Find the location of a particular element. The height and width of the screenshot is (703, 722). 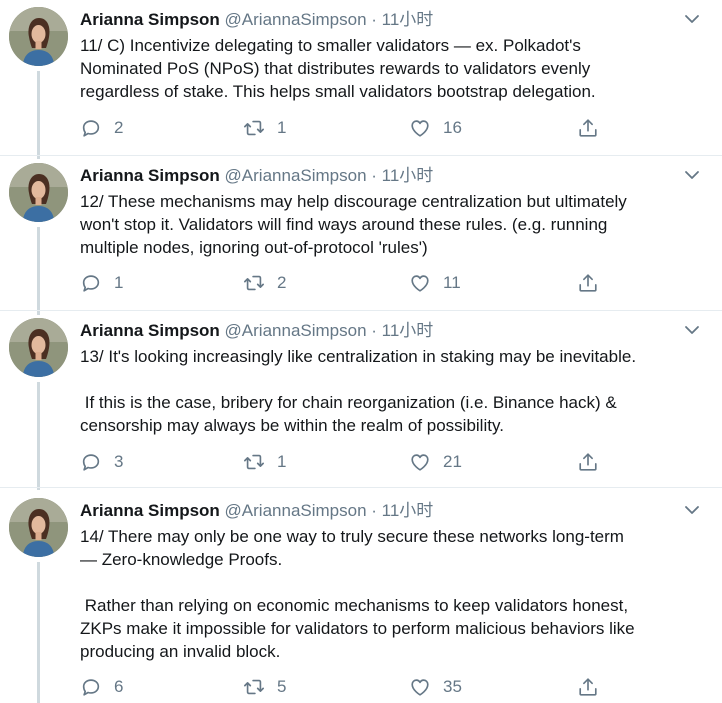

like-button: 35 is located at coordinates (435, 687).